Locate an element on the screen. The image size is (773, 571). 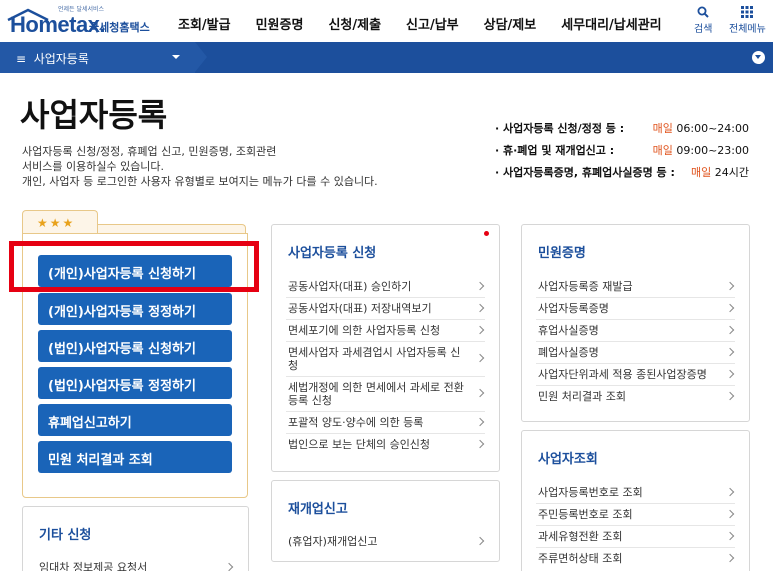
list-item: 면세사업자 과세겸업시 사업자등록 신청 is located at coordinates (385, 358).